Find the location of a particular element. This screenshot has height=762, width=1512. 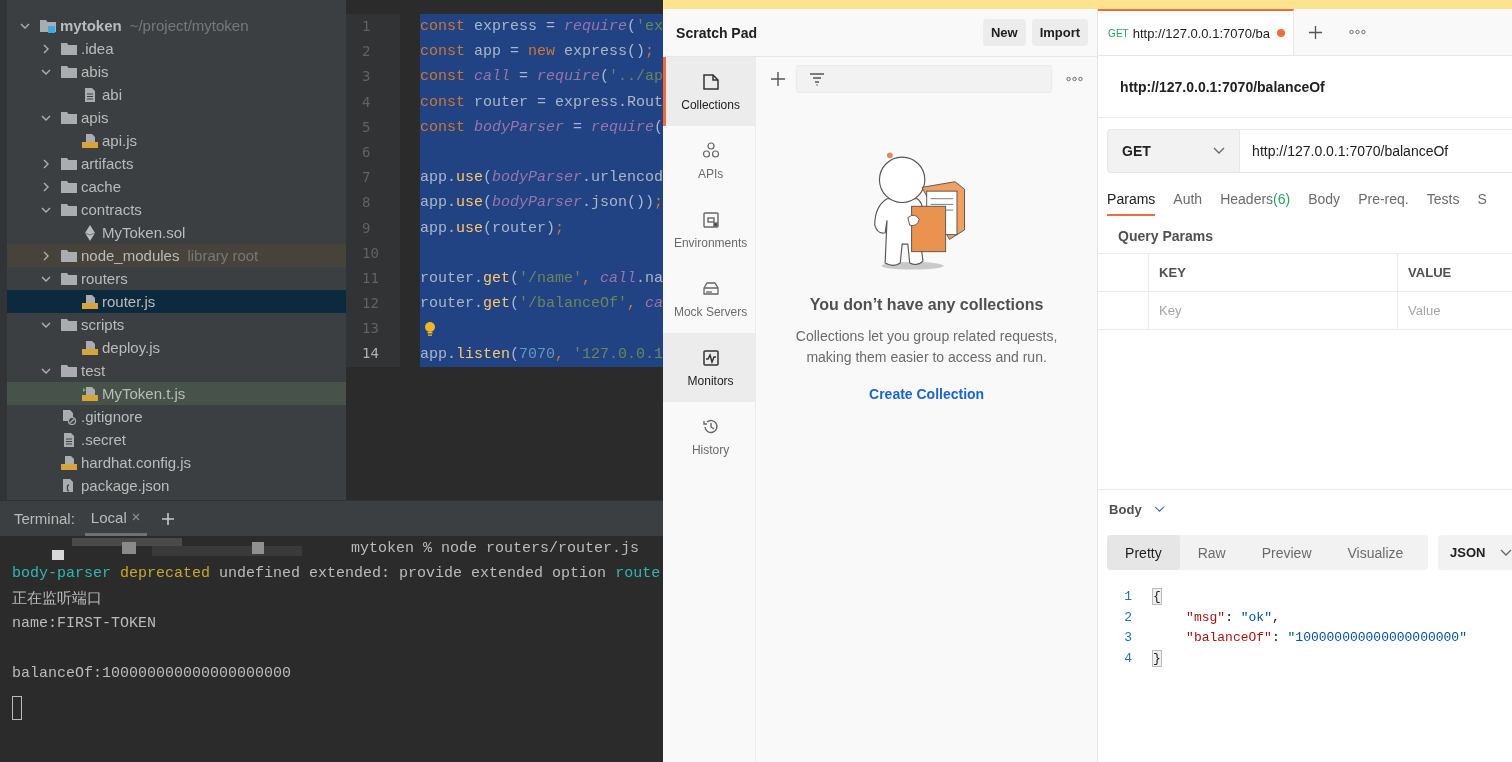

url-field: http://127.0.0.1:7070/balanceOf is located at coordinates (1376, 151).